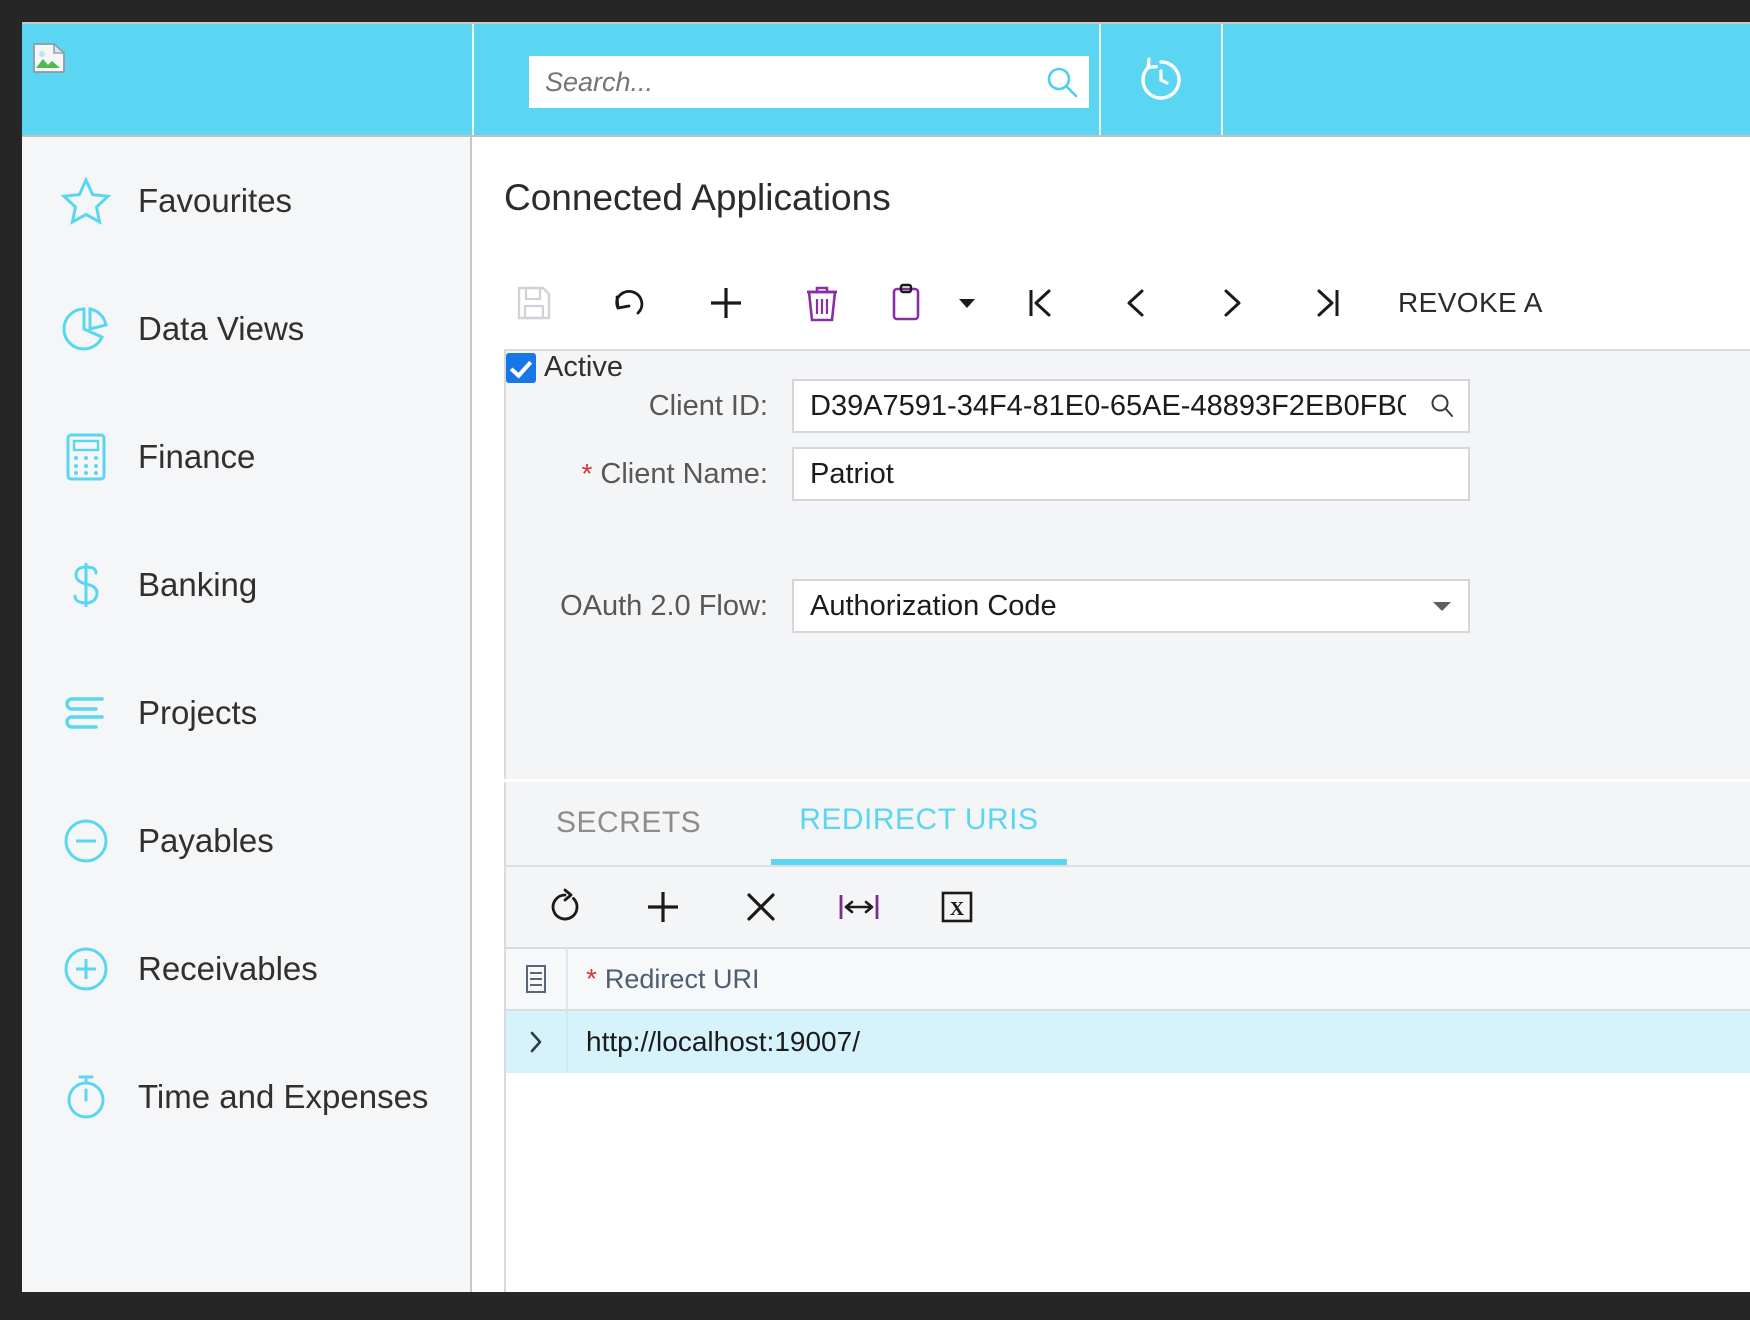  What do you see at coordinates (198, 712) in the screenshot?
I see `sidebar-item-label: Projects` at bounding box center [198, 712].